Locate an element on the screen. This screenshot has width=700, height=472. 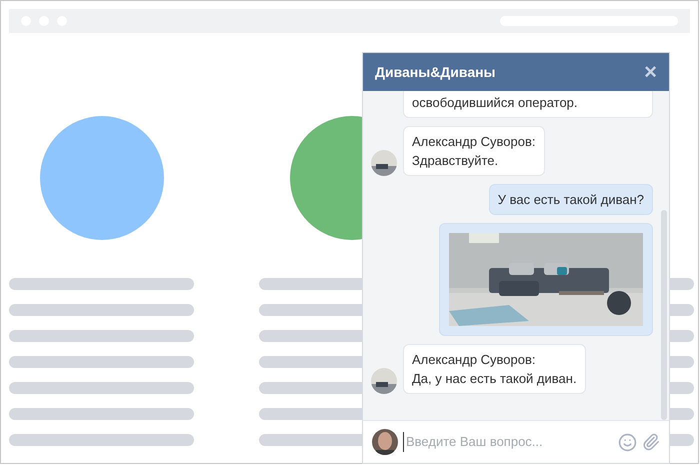
attachment-icon is located at coordinates (651, 442).